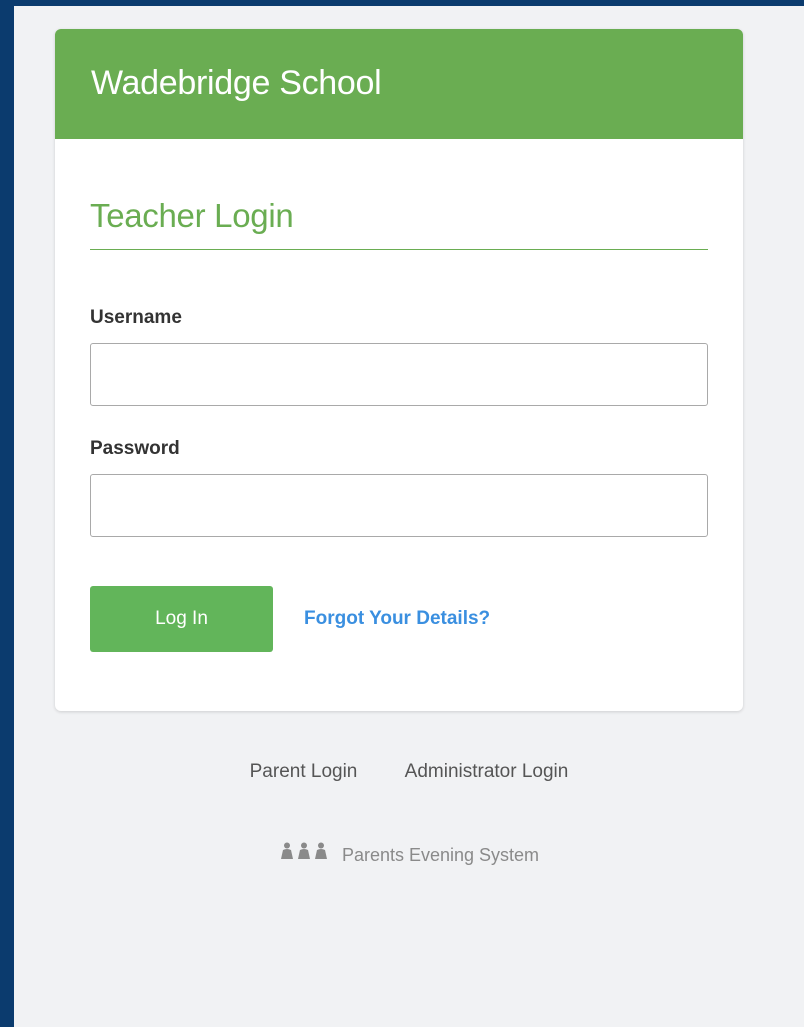 This screenshot has width=804, height=1027. I want to click on school-name: Wadebridge School, so click(236, 83).